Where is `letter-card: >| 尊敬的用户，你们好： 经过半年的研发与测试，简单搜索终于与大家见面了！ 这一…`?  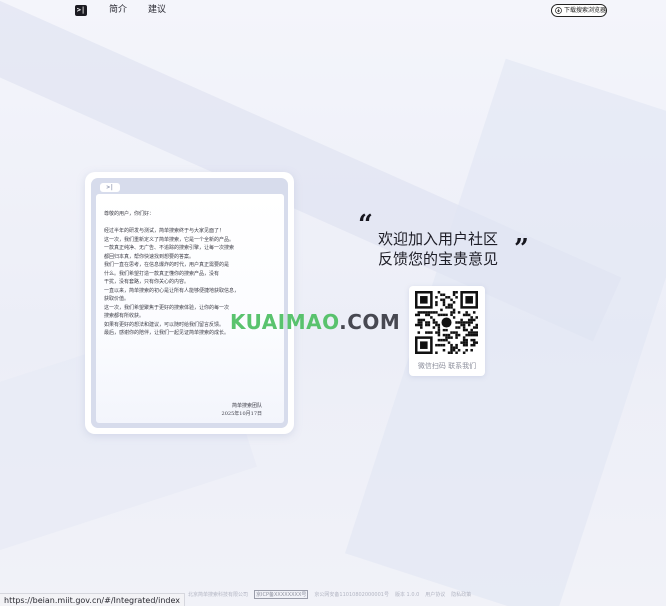
letter-card: >| 尊敬的用户，你们好： 经过半年的研发与测试，简单搜索终于与大家见面了！ 这一… is located at coordinates (189, 303).